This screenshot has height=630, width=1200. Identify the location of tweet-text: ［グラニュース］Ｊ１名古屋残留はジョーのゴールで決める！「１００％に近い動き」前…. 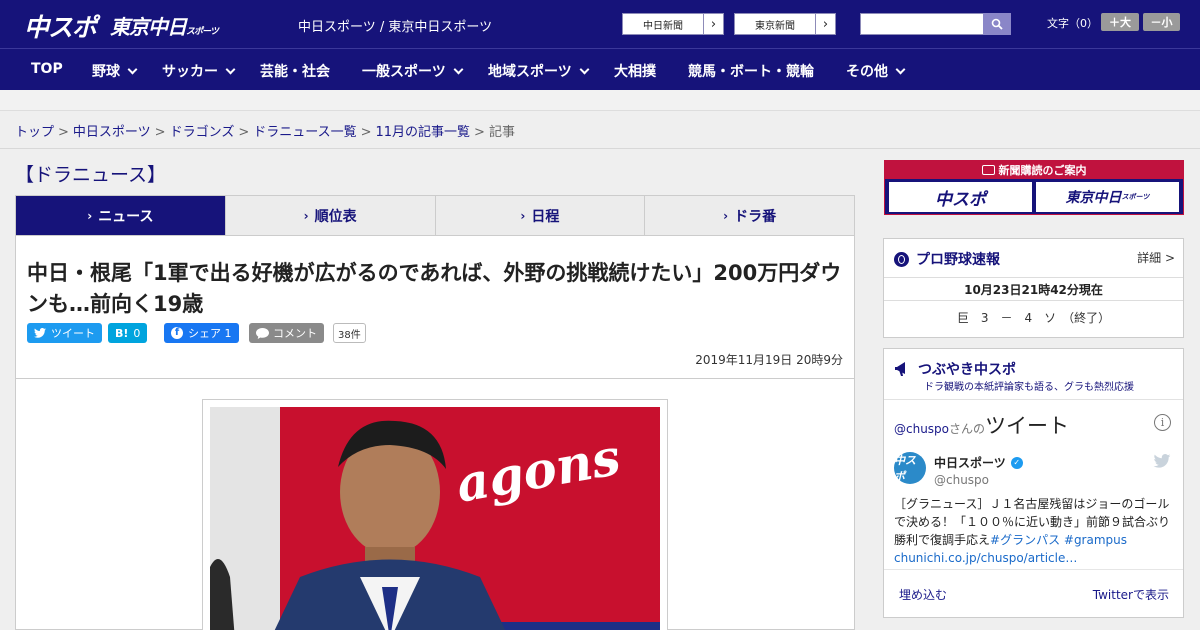
(1032, 531).